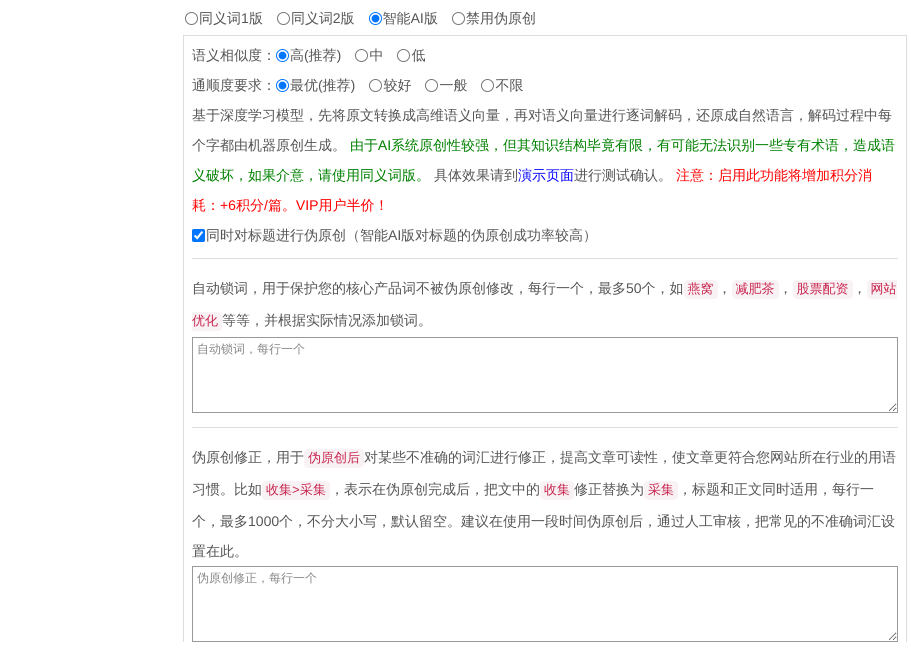 This screenshot has height=658, width=911. Describe the element at coordinates (544, 504) in the screenshot. I see `description-text: 伪原创修正，用于 伪原创后 对某些不准确的词汇进行修正，提高文章可读性，使文章更符合您网站所在行业的用语习惯。比如 收集>采集 ，表示在伪原创完成后，把文中的 收集 修正替换为 采集 ，标题和正文同时适用，每行一个，最多1000个，不分大小写，默认留空。建议在使用一段时间伪原创后，通过人工审核，把常见的不准确词汇设置在此。` at that location.